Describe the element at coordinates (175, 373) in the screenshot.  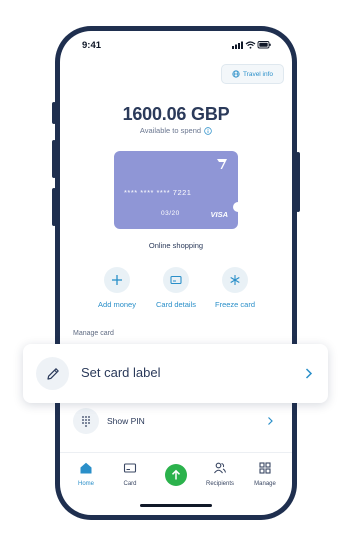
I see `set-card-label-row: Set card label` at that location.